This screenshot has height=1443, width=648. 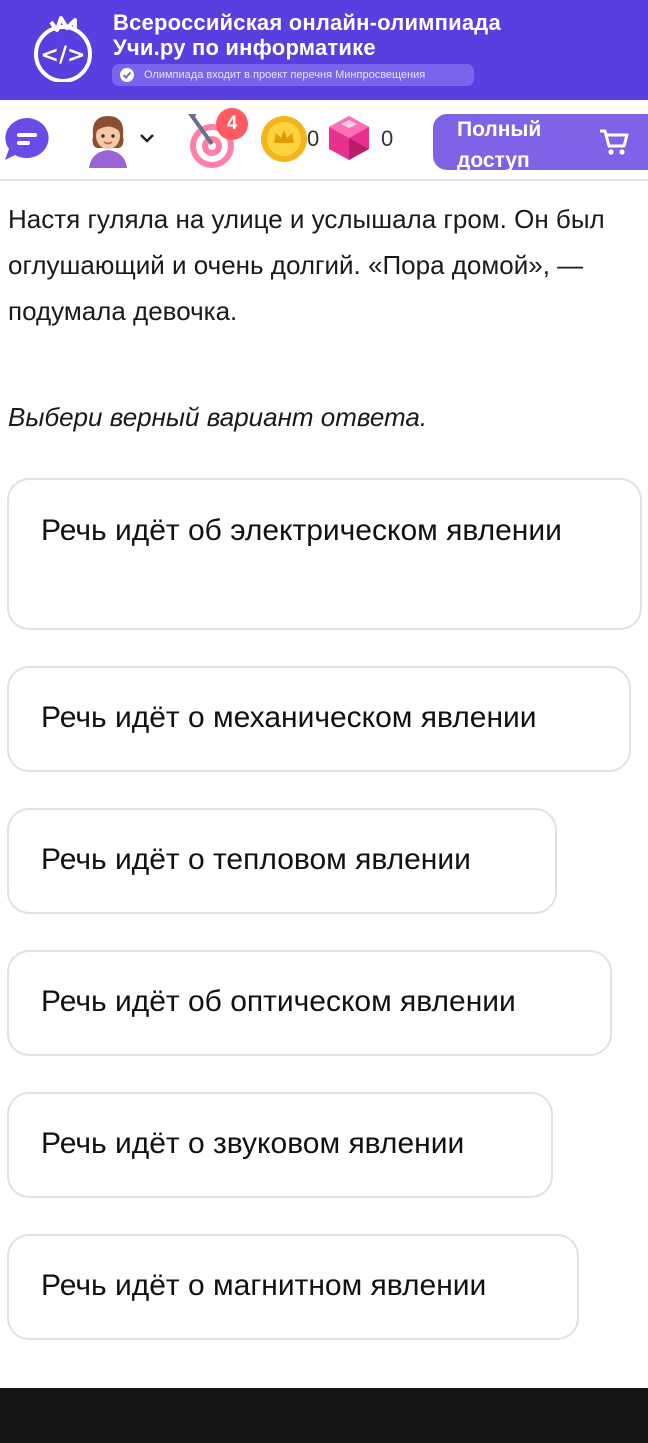 I want to click on answer-option: Речь идёт о тепловом явлении, so click(x=282, y=861).